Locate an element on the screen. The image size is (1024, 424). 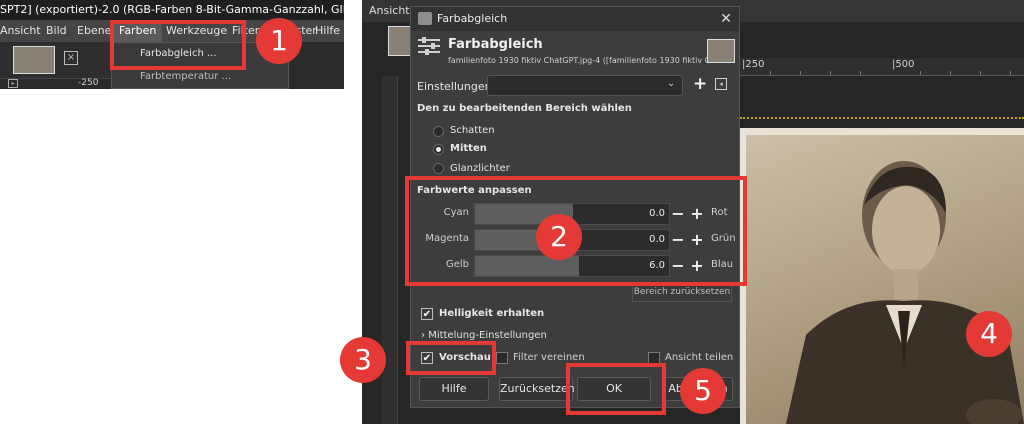
portrait-photo is located at coordinates (905, 292).